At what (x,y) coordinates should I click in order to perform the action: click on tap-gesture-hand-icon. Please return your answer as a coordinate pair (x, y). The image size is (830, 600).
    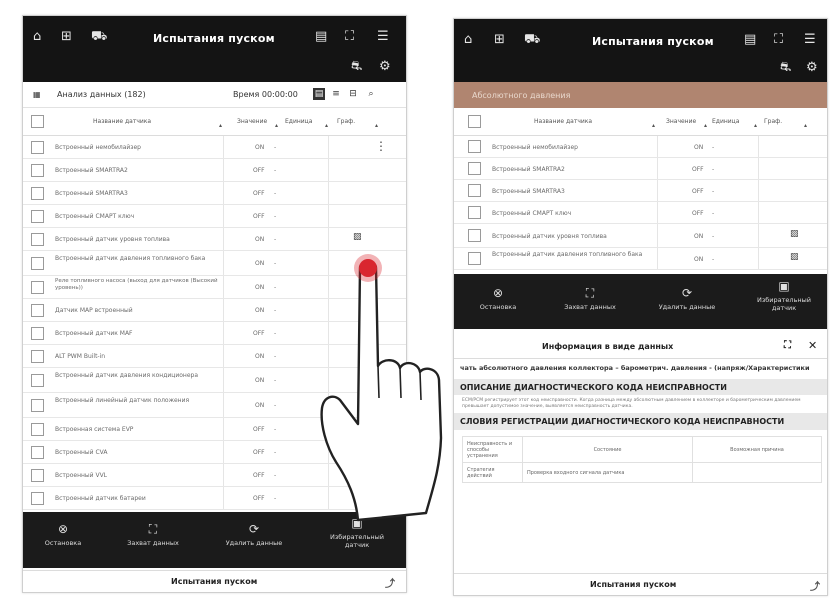
    Looking at the image, I should click on (381, 388).